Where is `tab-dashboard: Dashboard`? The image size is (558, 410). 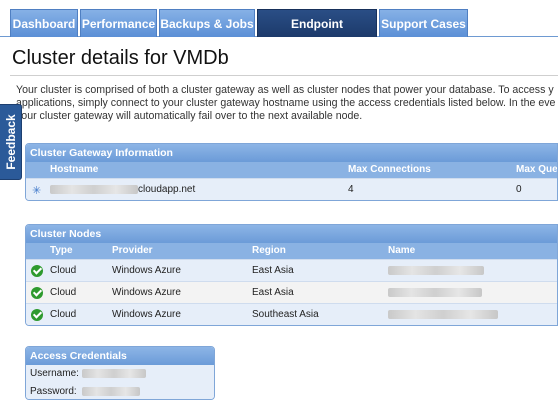 tab-dashboard: Dashboard is located at coordinates (44, 23).